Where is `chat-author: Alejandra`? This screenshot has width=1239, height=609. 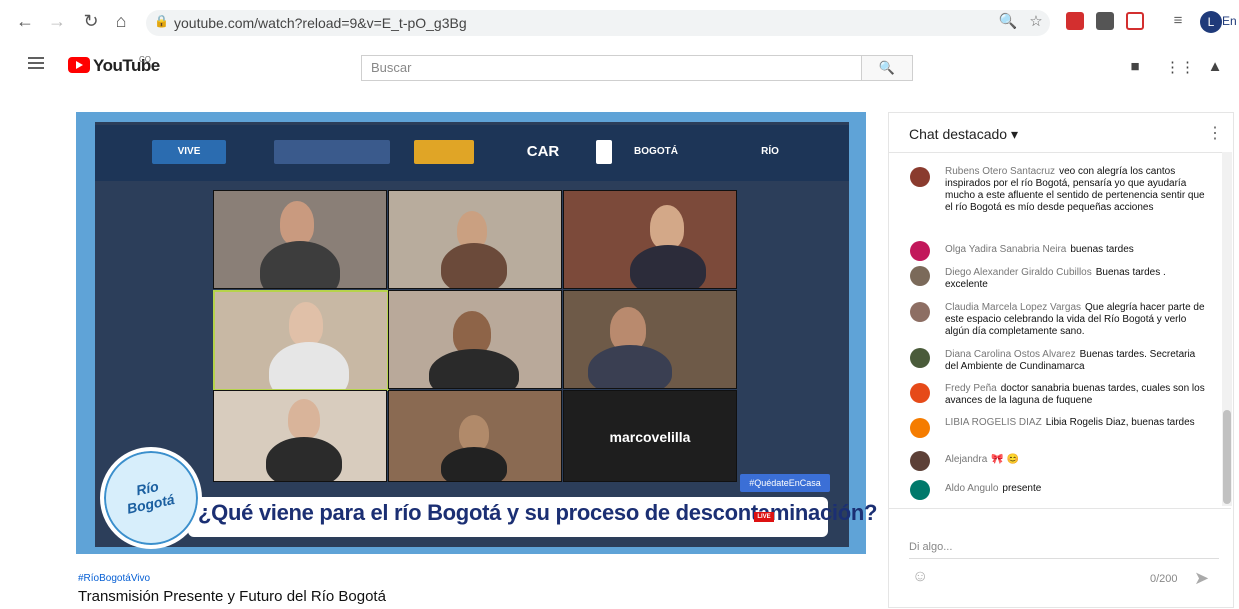
chat-author: Alejandra is located at coordinates (966, 459).